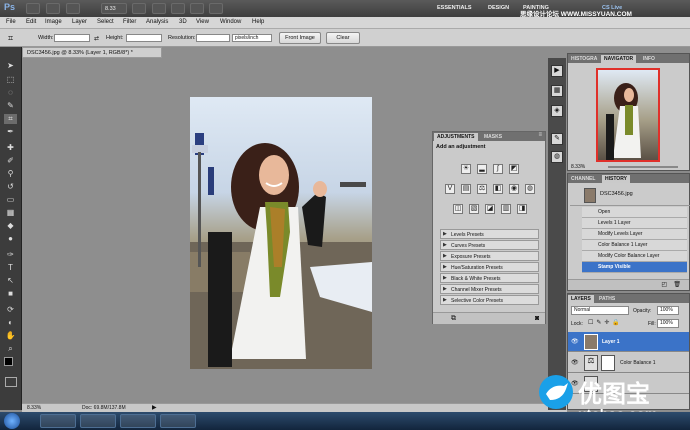  What do you see at coordinates (605, 322) in the screenshot?
I see `lock-icons: ☐✎✛🔒` at bounding box center [605, 322].